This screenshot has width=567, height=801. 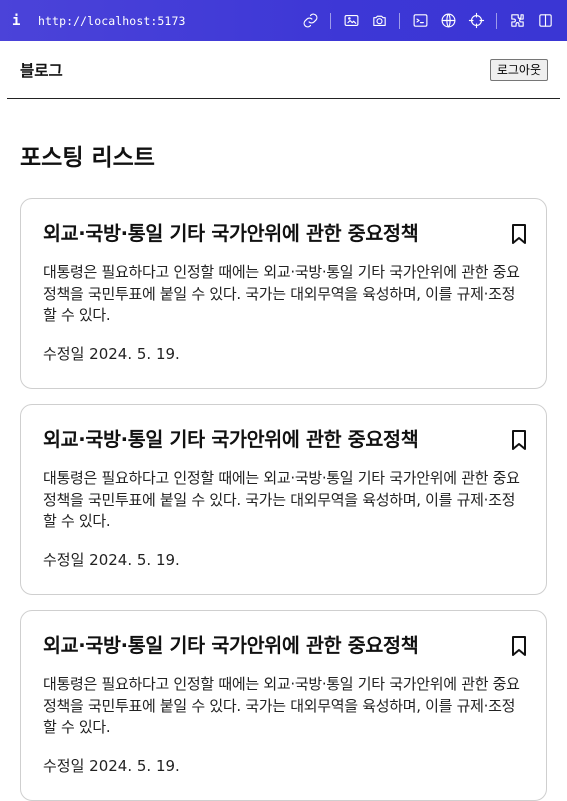 I want to click on link-icon, so click(x=310, y=21).